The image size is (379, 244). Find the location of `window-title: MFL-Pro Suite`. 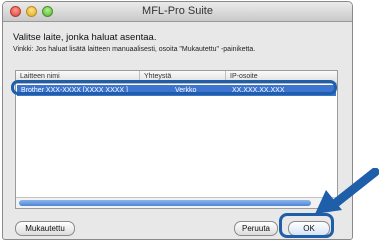

window-title: MFL-Pro Suite is located at coordinates (177, 11).